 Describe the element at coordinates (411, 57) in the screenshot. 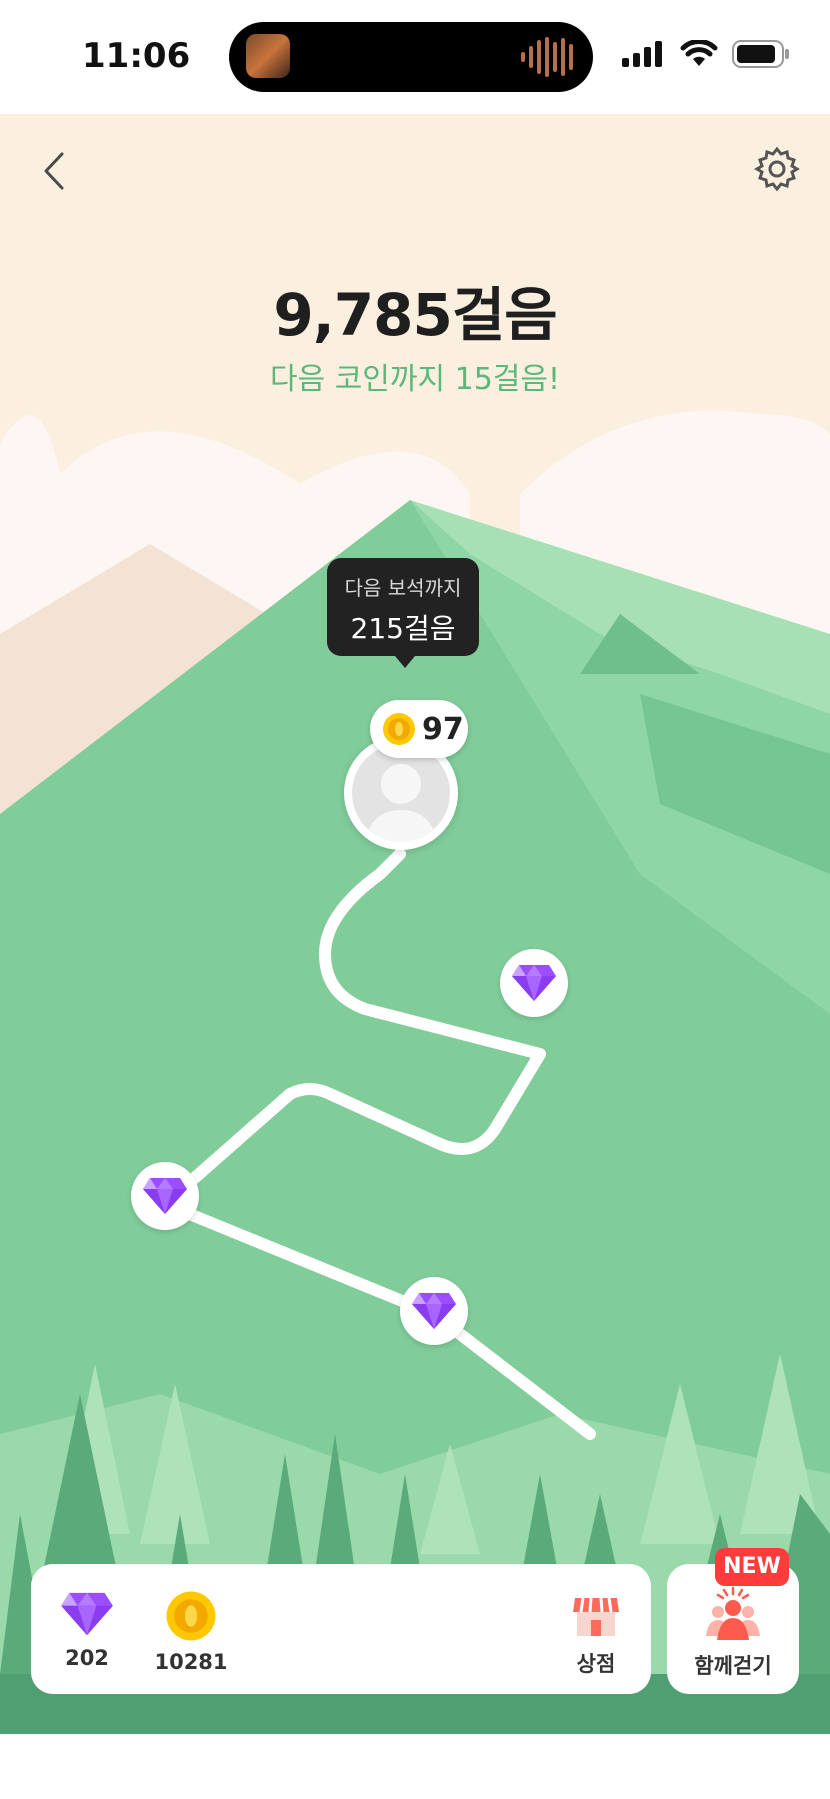

I see `dynamic-island` at that location.